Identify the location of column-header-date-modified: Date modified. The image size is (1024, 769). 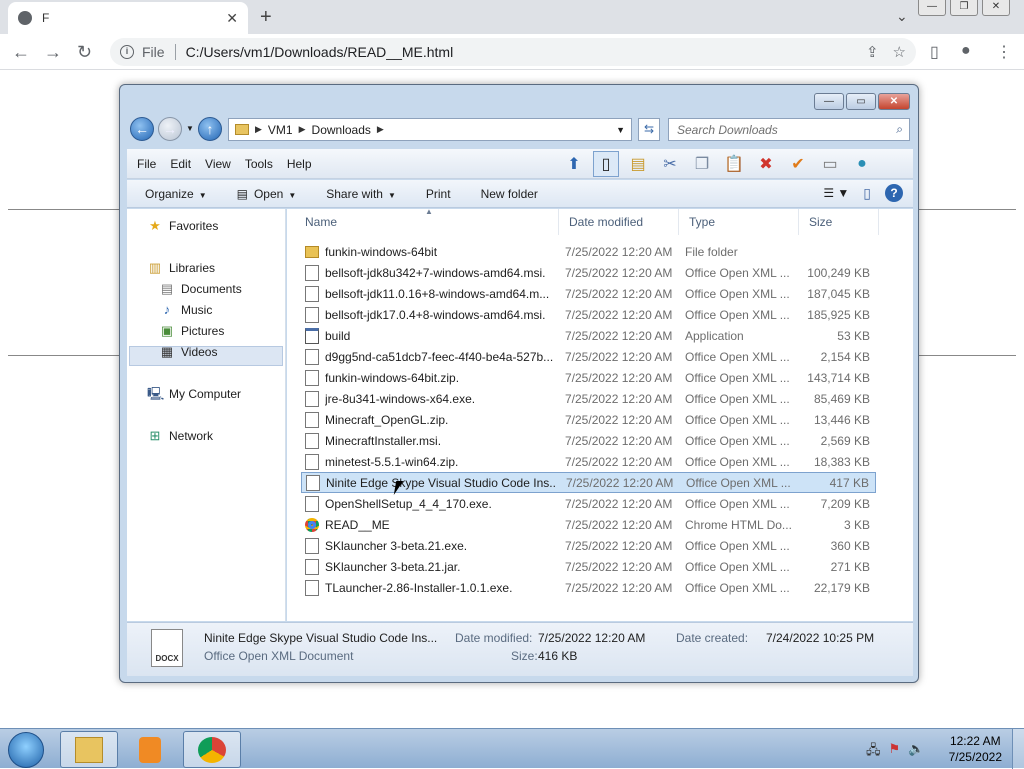
(619, 222).